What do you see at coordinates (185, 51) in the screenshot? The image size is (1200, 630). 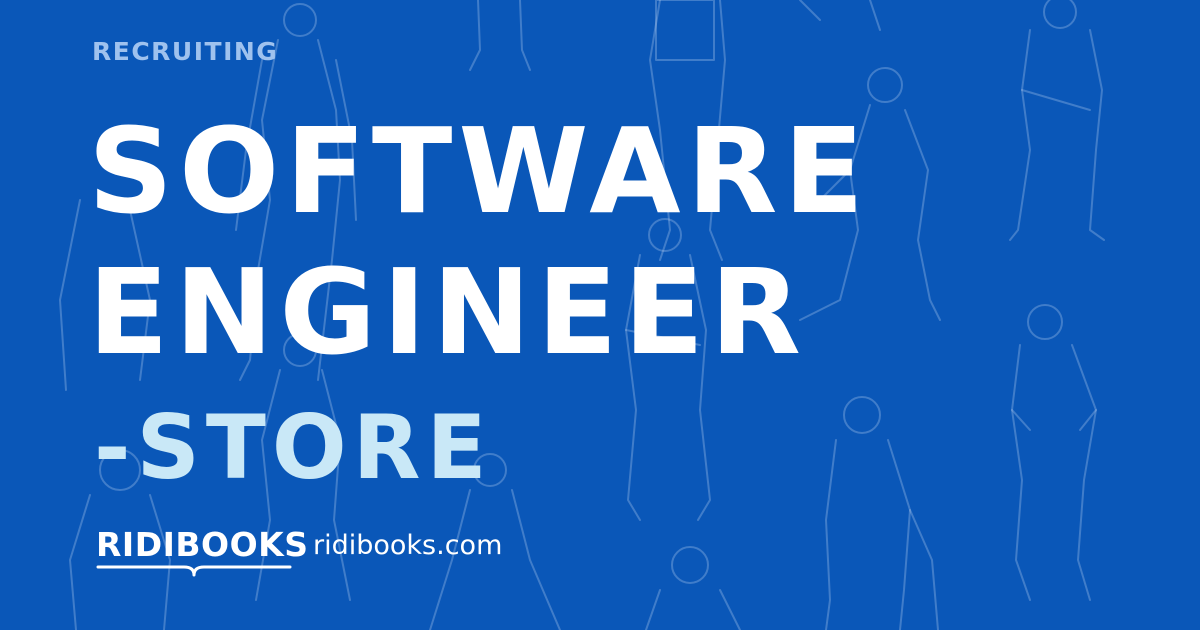 I see `eyebrow-label: RECRUITING` at bounding box center [185, 51].